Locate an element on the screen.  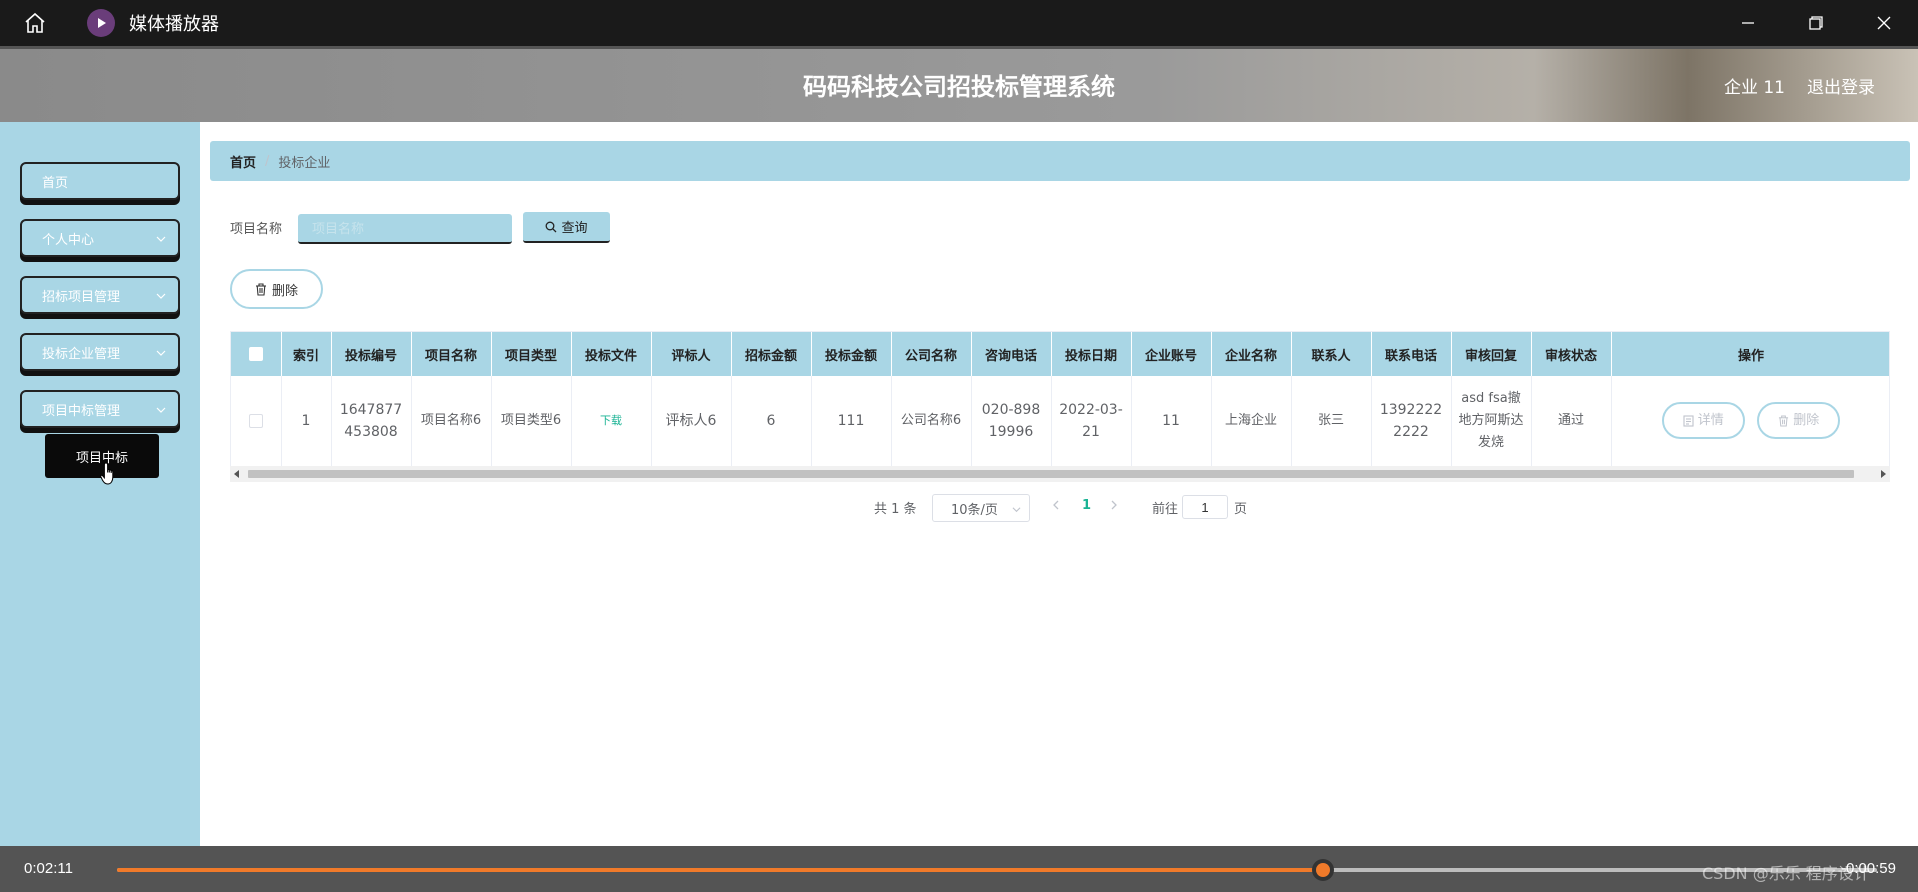
sidebar-item-tender-projects: 招标项目管理 is located at coordinates (100, 295).